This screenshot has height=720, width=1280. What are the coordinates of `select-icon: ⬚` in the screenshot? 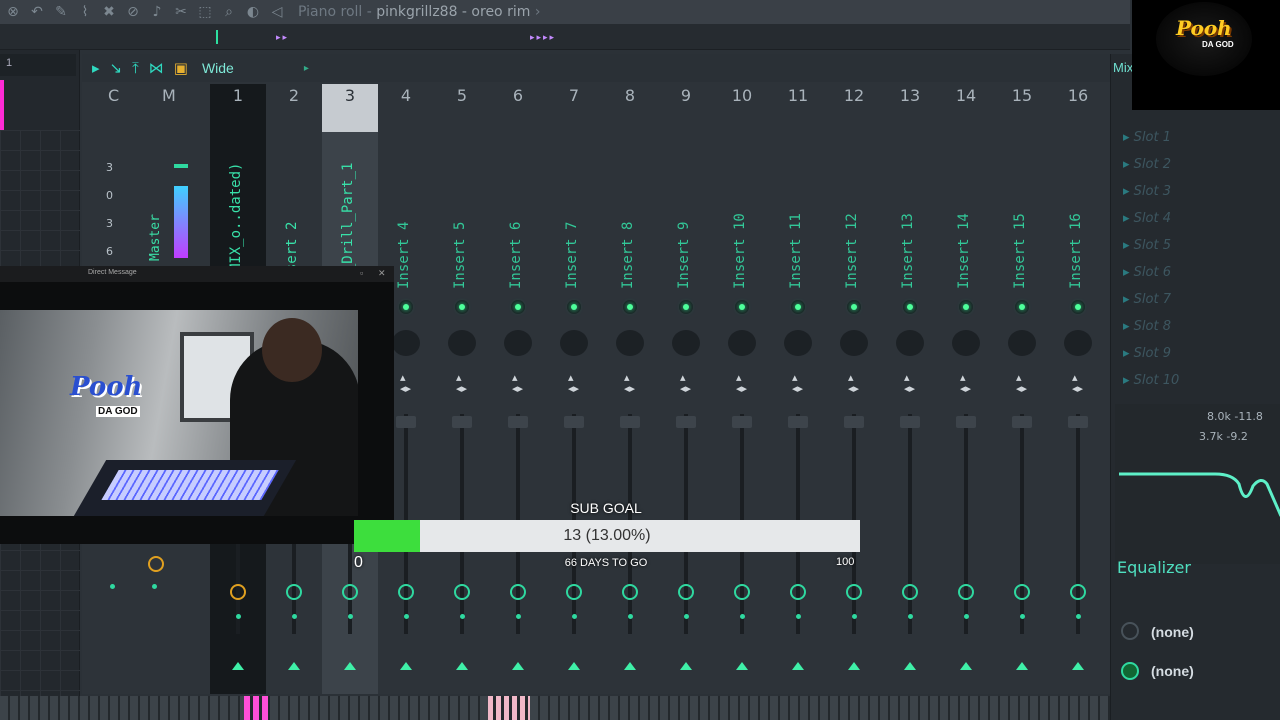 It's located at (205, 12).